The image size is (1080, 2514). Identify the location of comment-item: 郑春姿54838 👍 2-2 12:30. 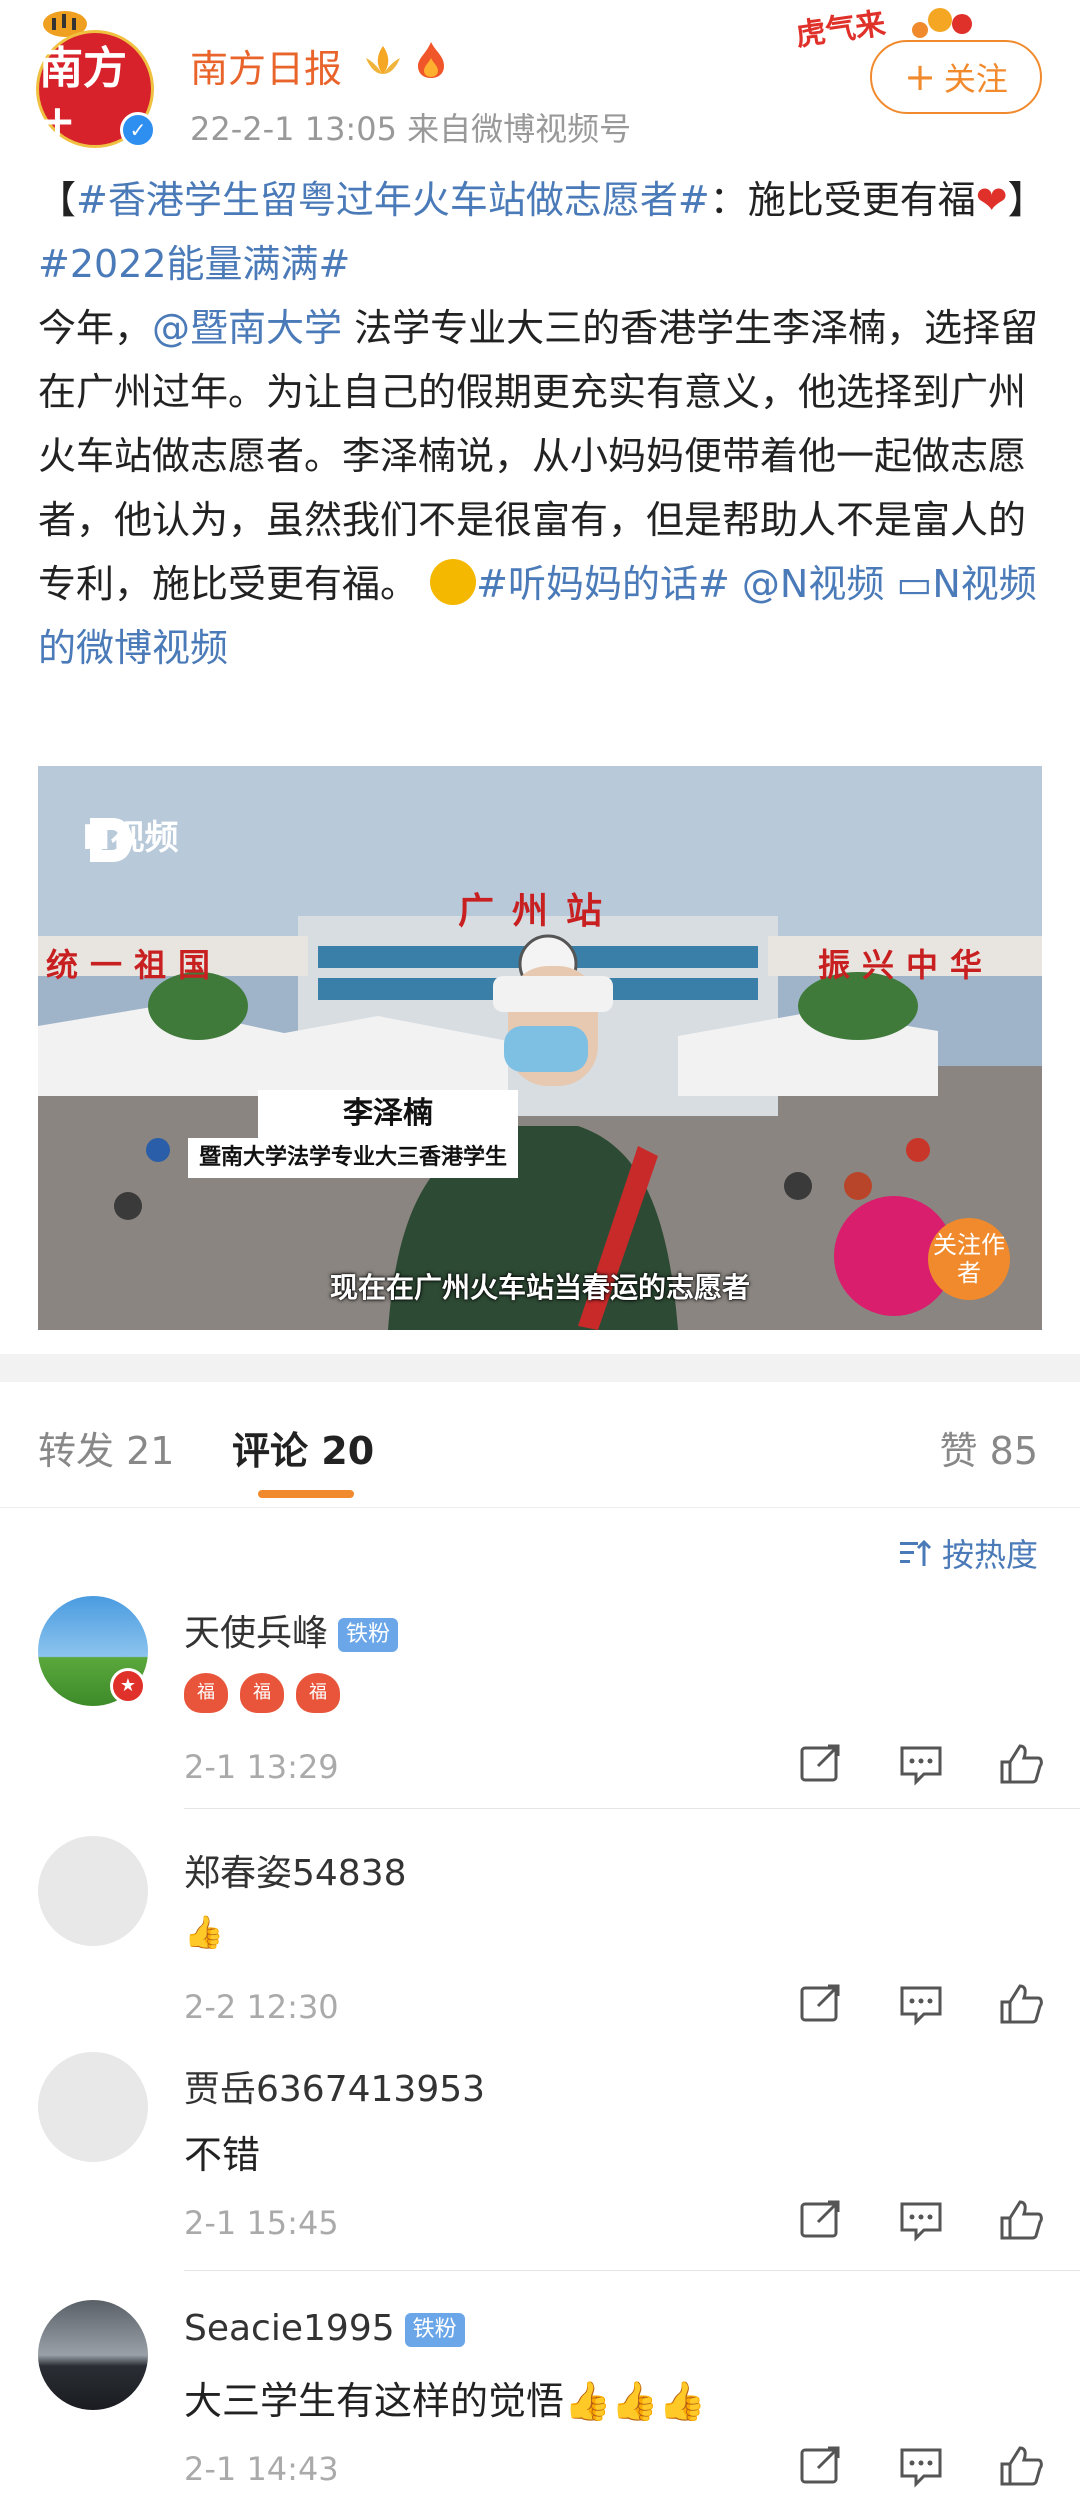
(540, 1943).